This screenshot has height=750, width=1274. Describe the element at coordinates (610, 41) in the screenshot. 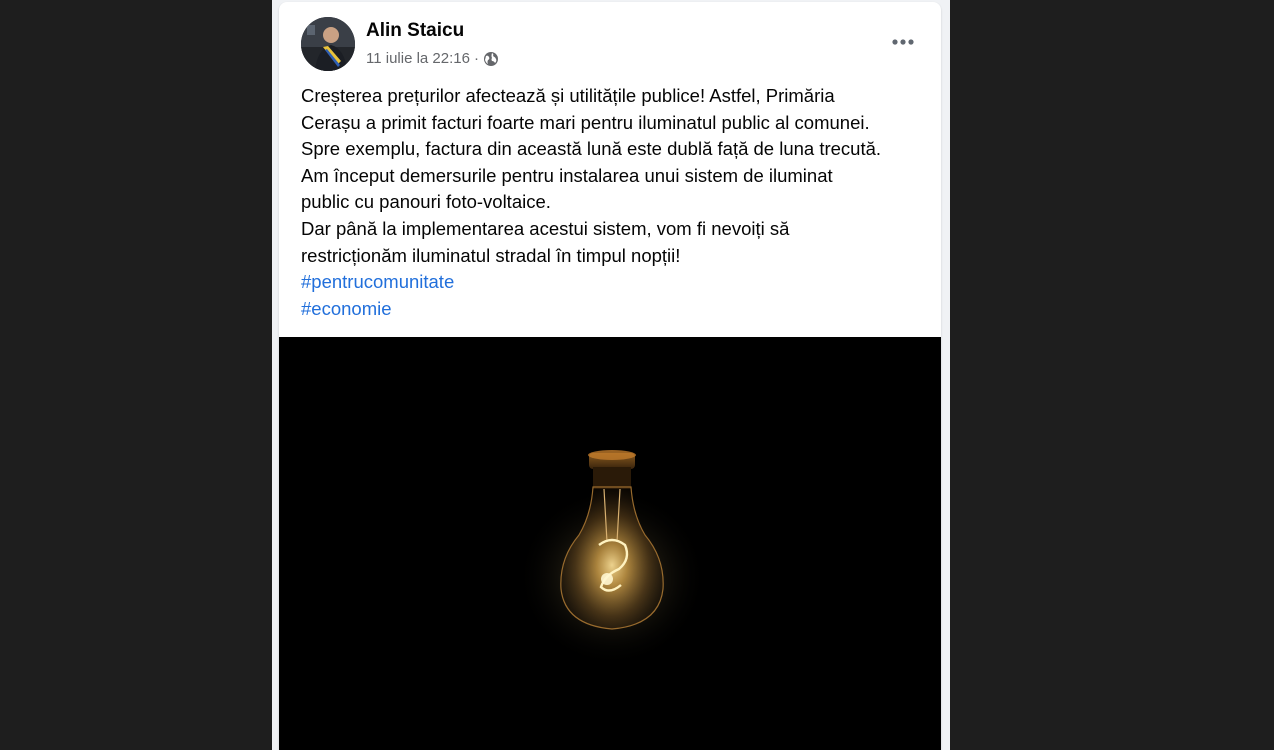

I see `post-header: Alin Staicu 11 iulie la 22:16 ·` at that location.